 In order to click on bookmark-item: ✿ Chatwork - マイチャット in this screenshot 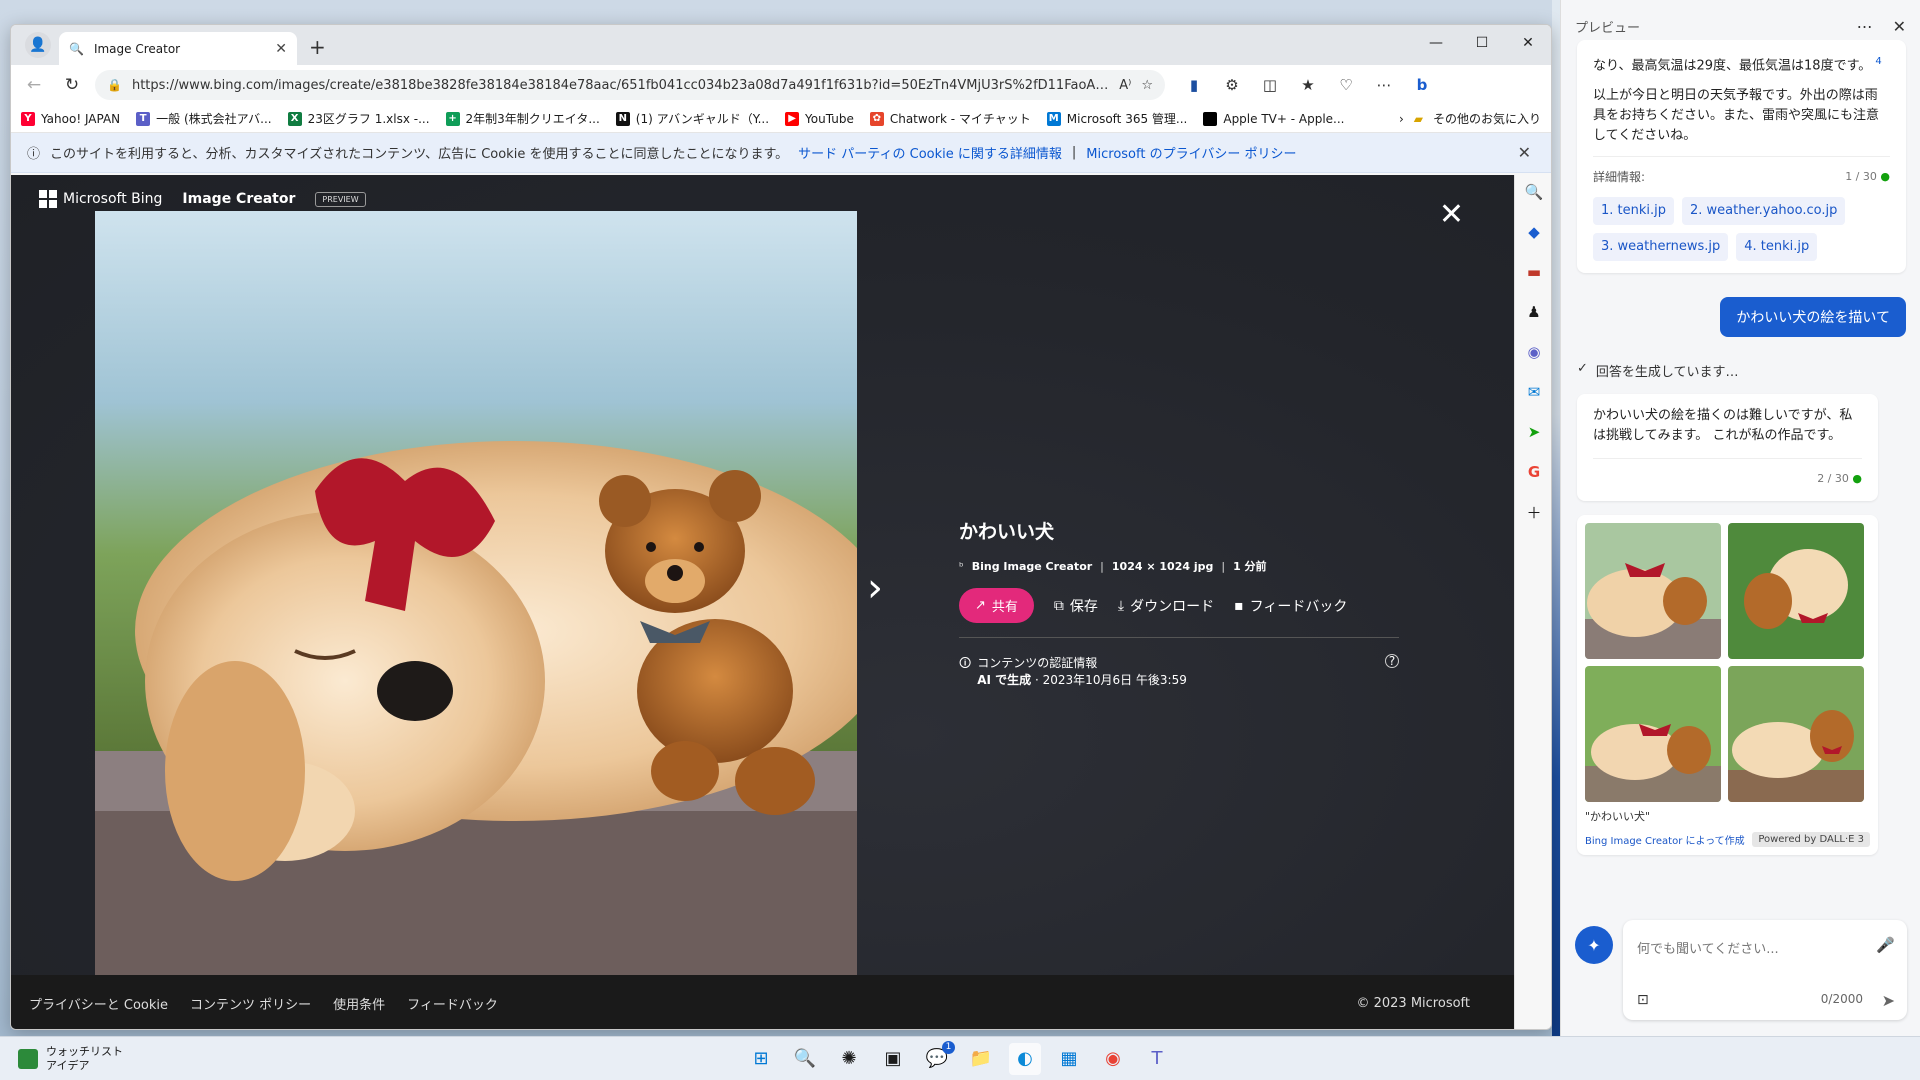, I will do `click(950, 118)`.